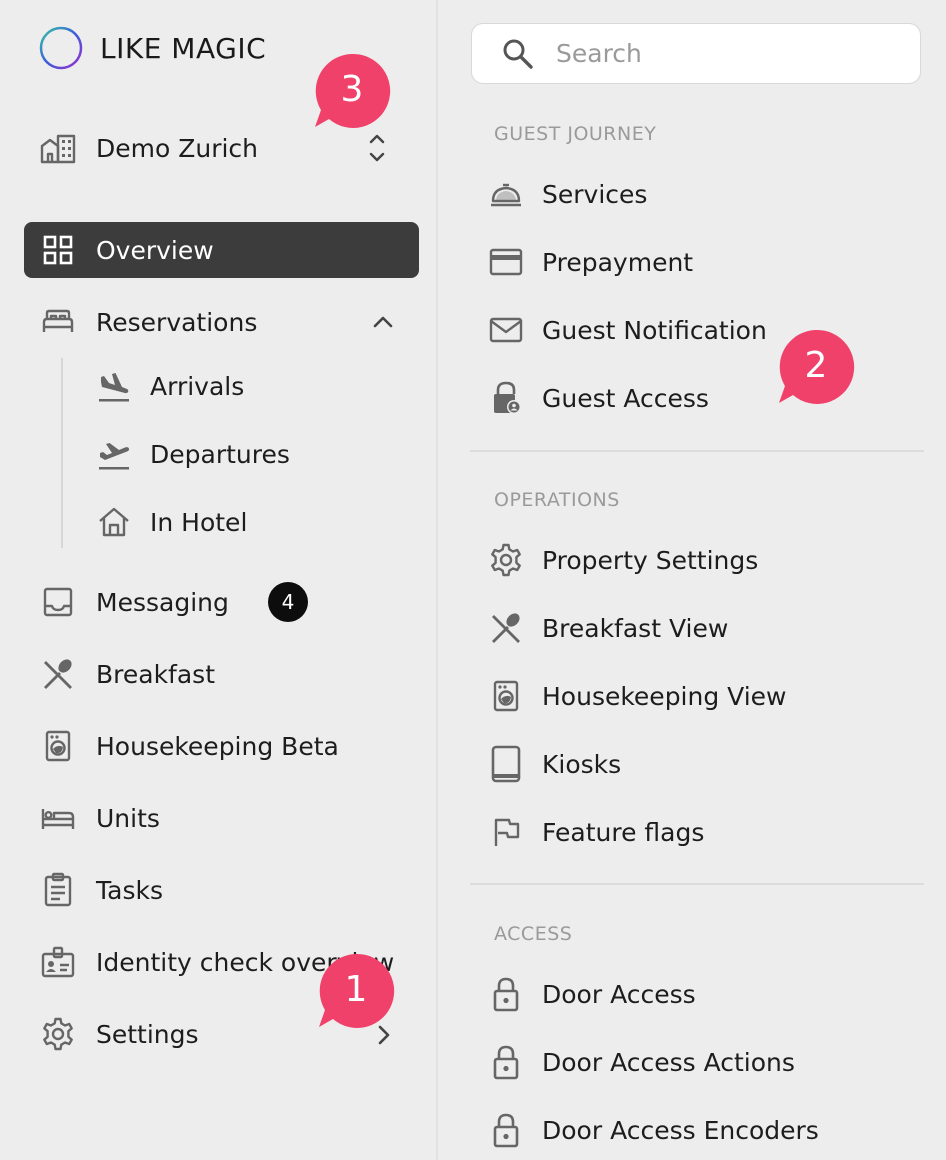 This screenshot has height=1160, width=946. Describe the element at coordinates (183, 48) in the screenshot. I see `brand-name: LIKE MAGIC` at that location.